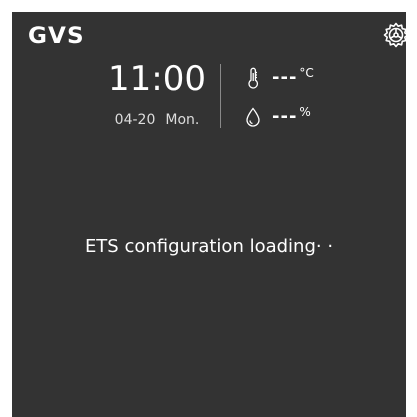  I want to click on date-value: 04-20, so click(135, 120).